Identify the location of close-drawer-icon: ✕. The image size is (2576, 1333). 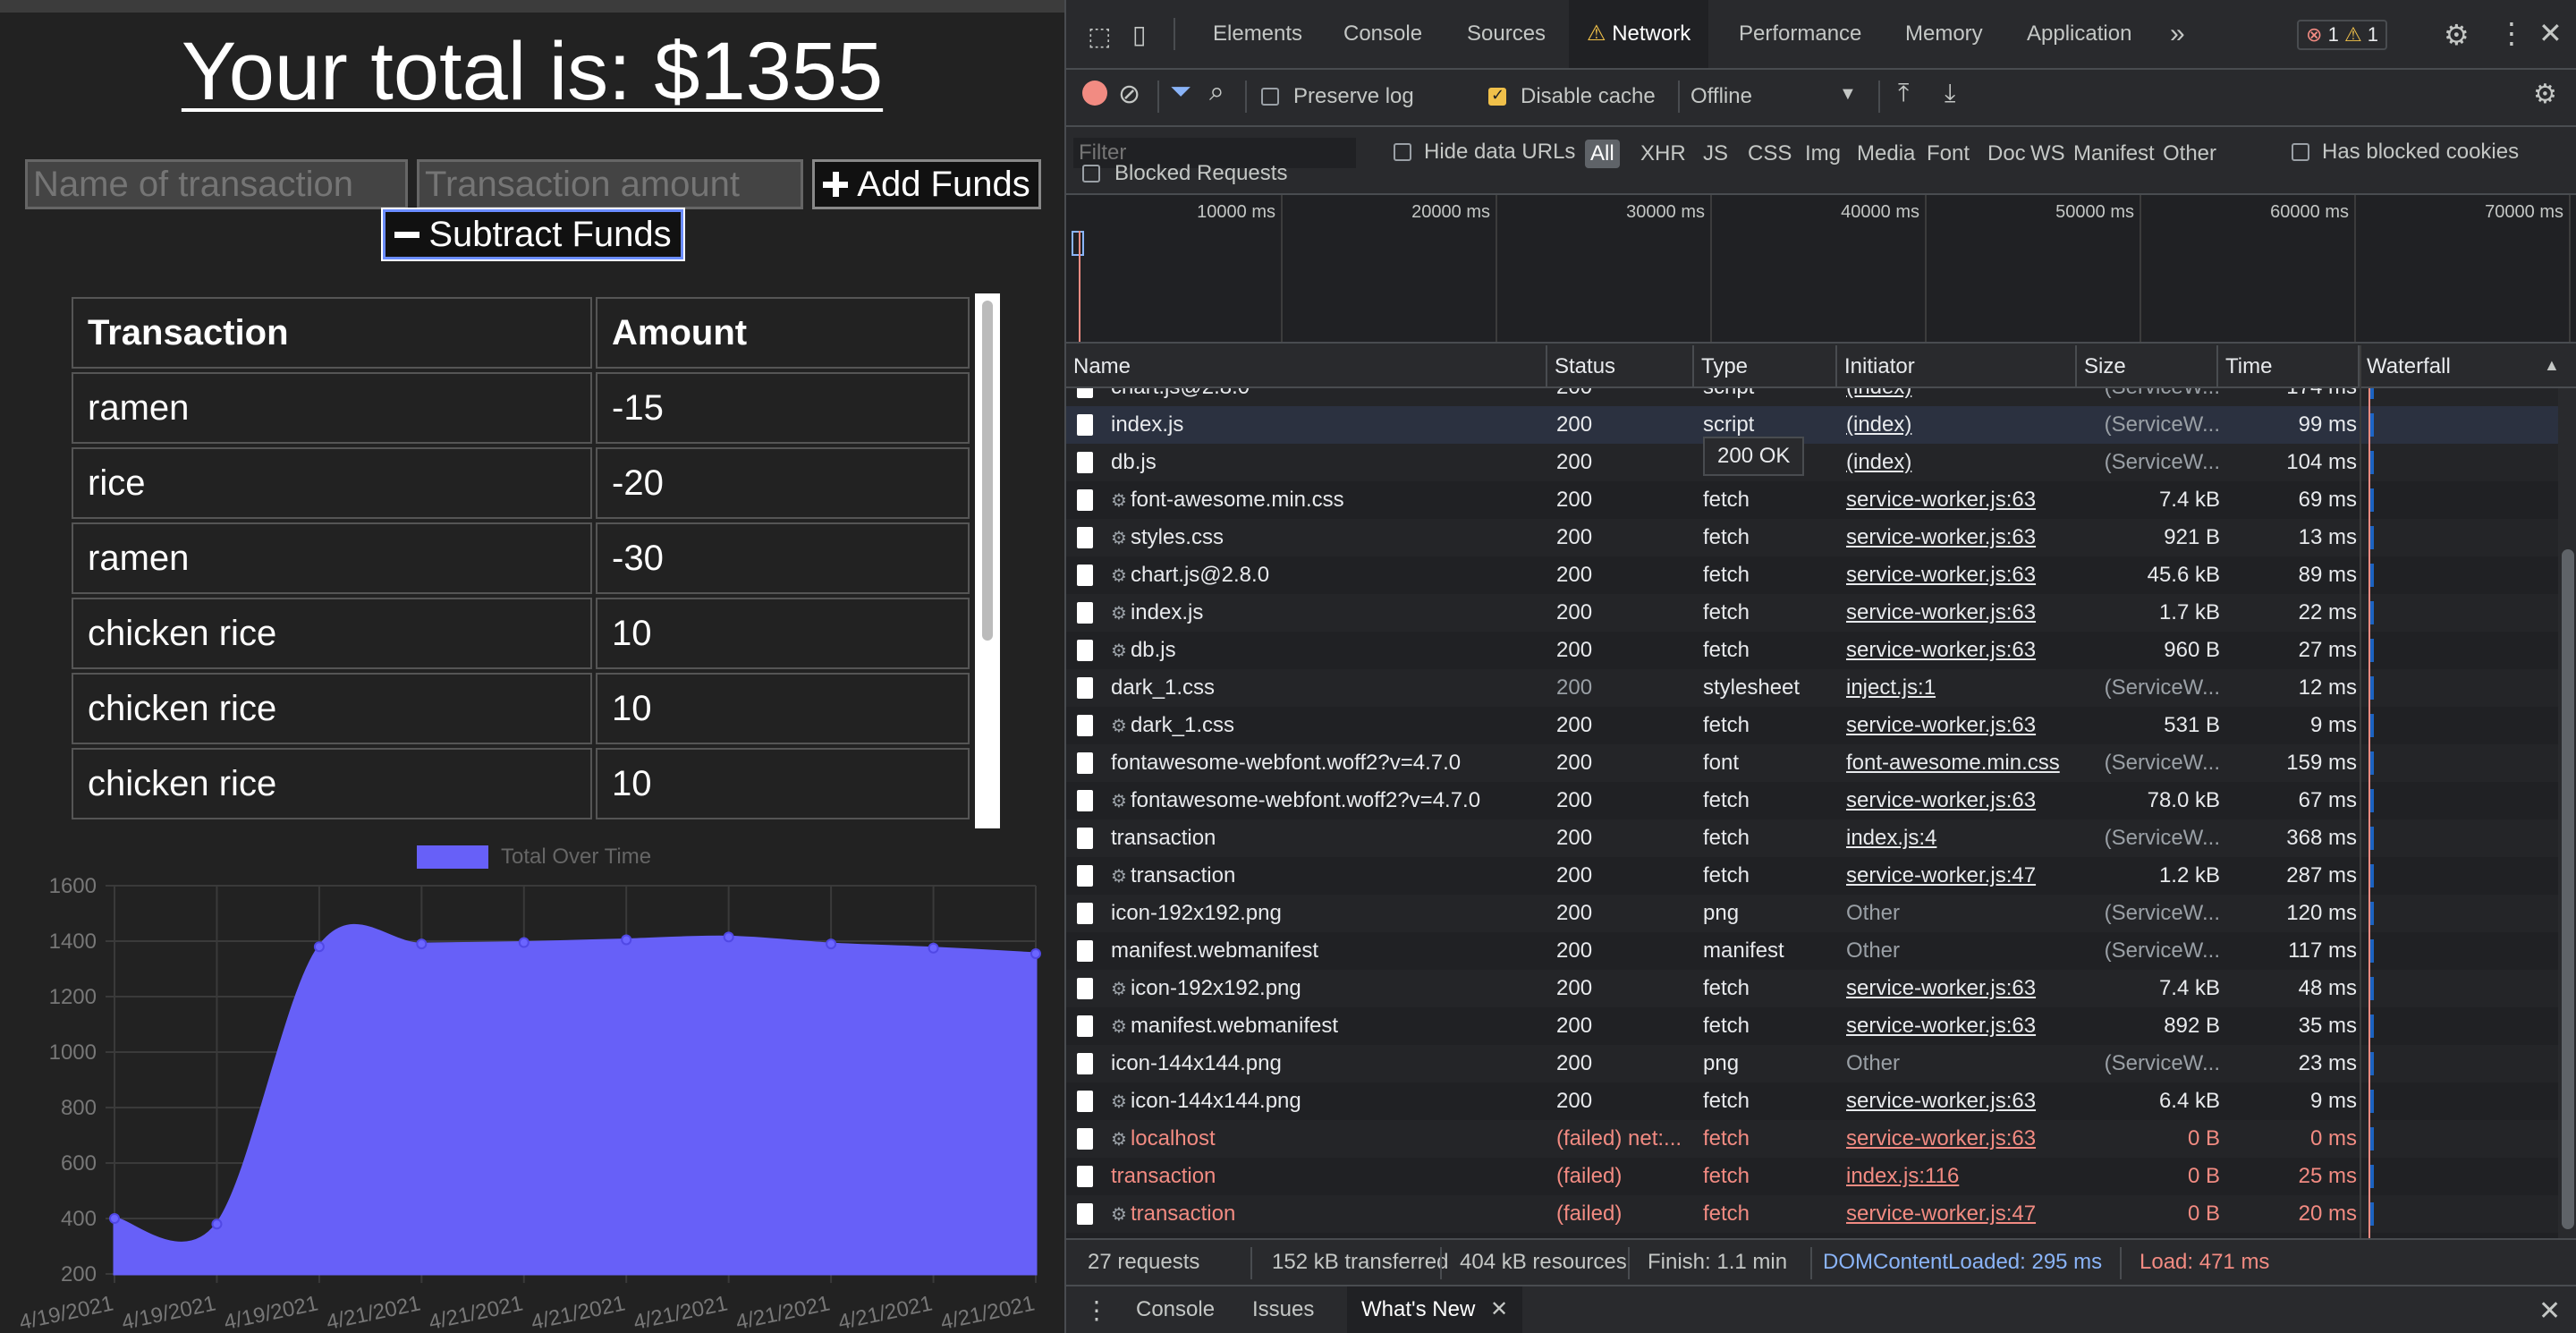
(2549, 1311).